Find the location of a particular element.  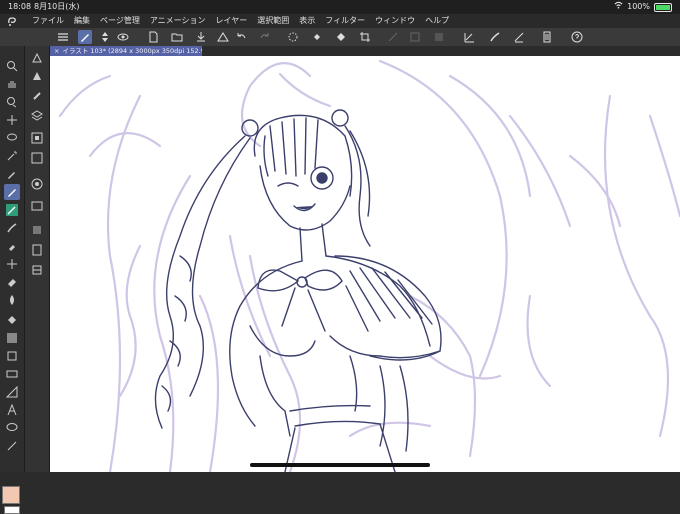

blend-icon is located at coordinates (12, 300).